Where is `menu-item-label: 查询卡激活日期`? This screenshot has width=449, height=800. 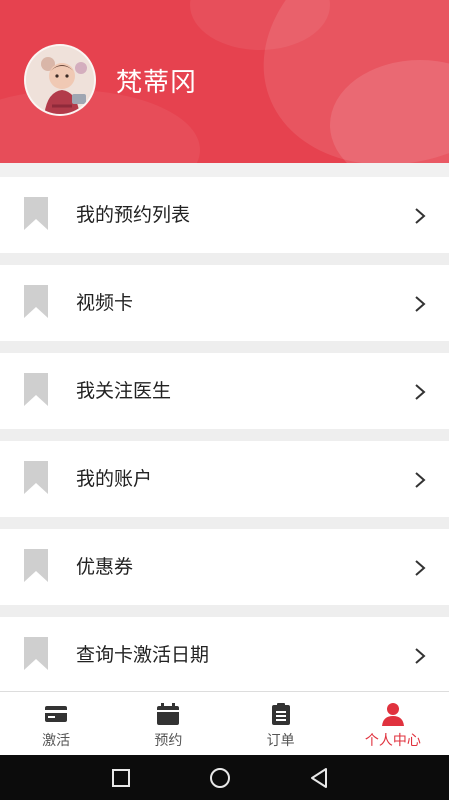 menu-item-label: 查询卡激活日期 is located at coordinates (143, 655).